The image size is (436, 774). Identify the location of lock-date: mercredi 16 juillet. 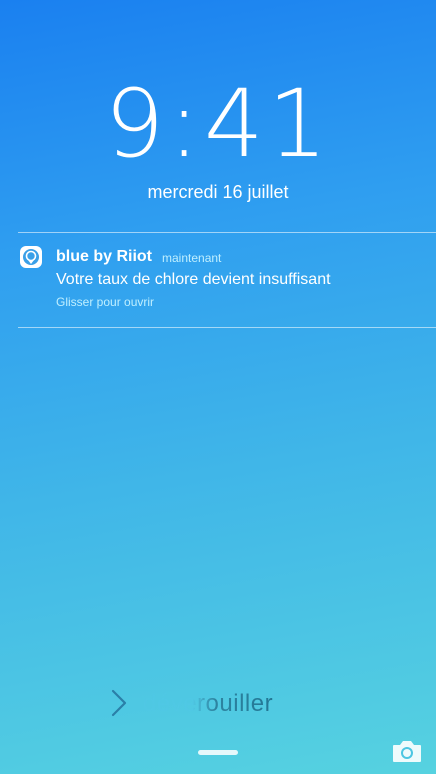
(218, 192).